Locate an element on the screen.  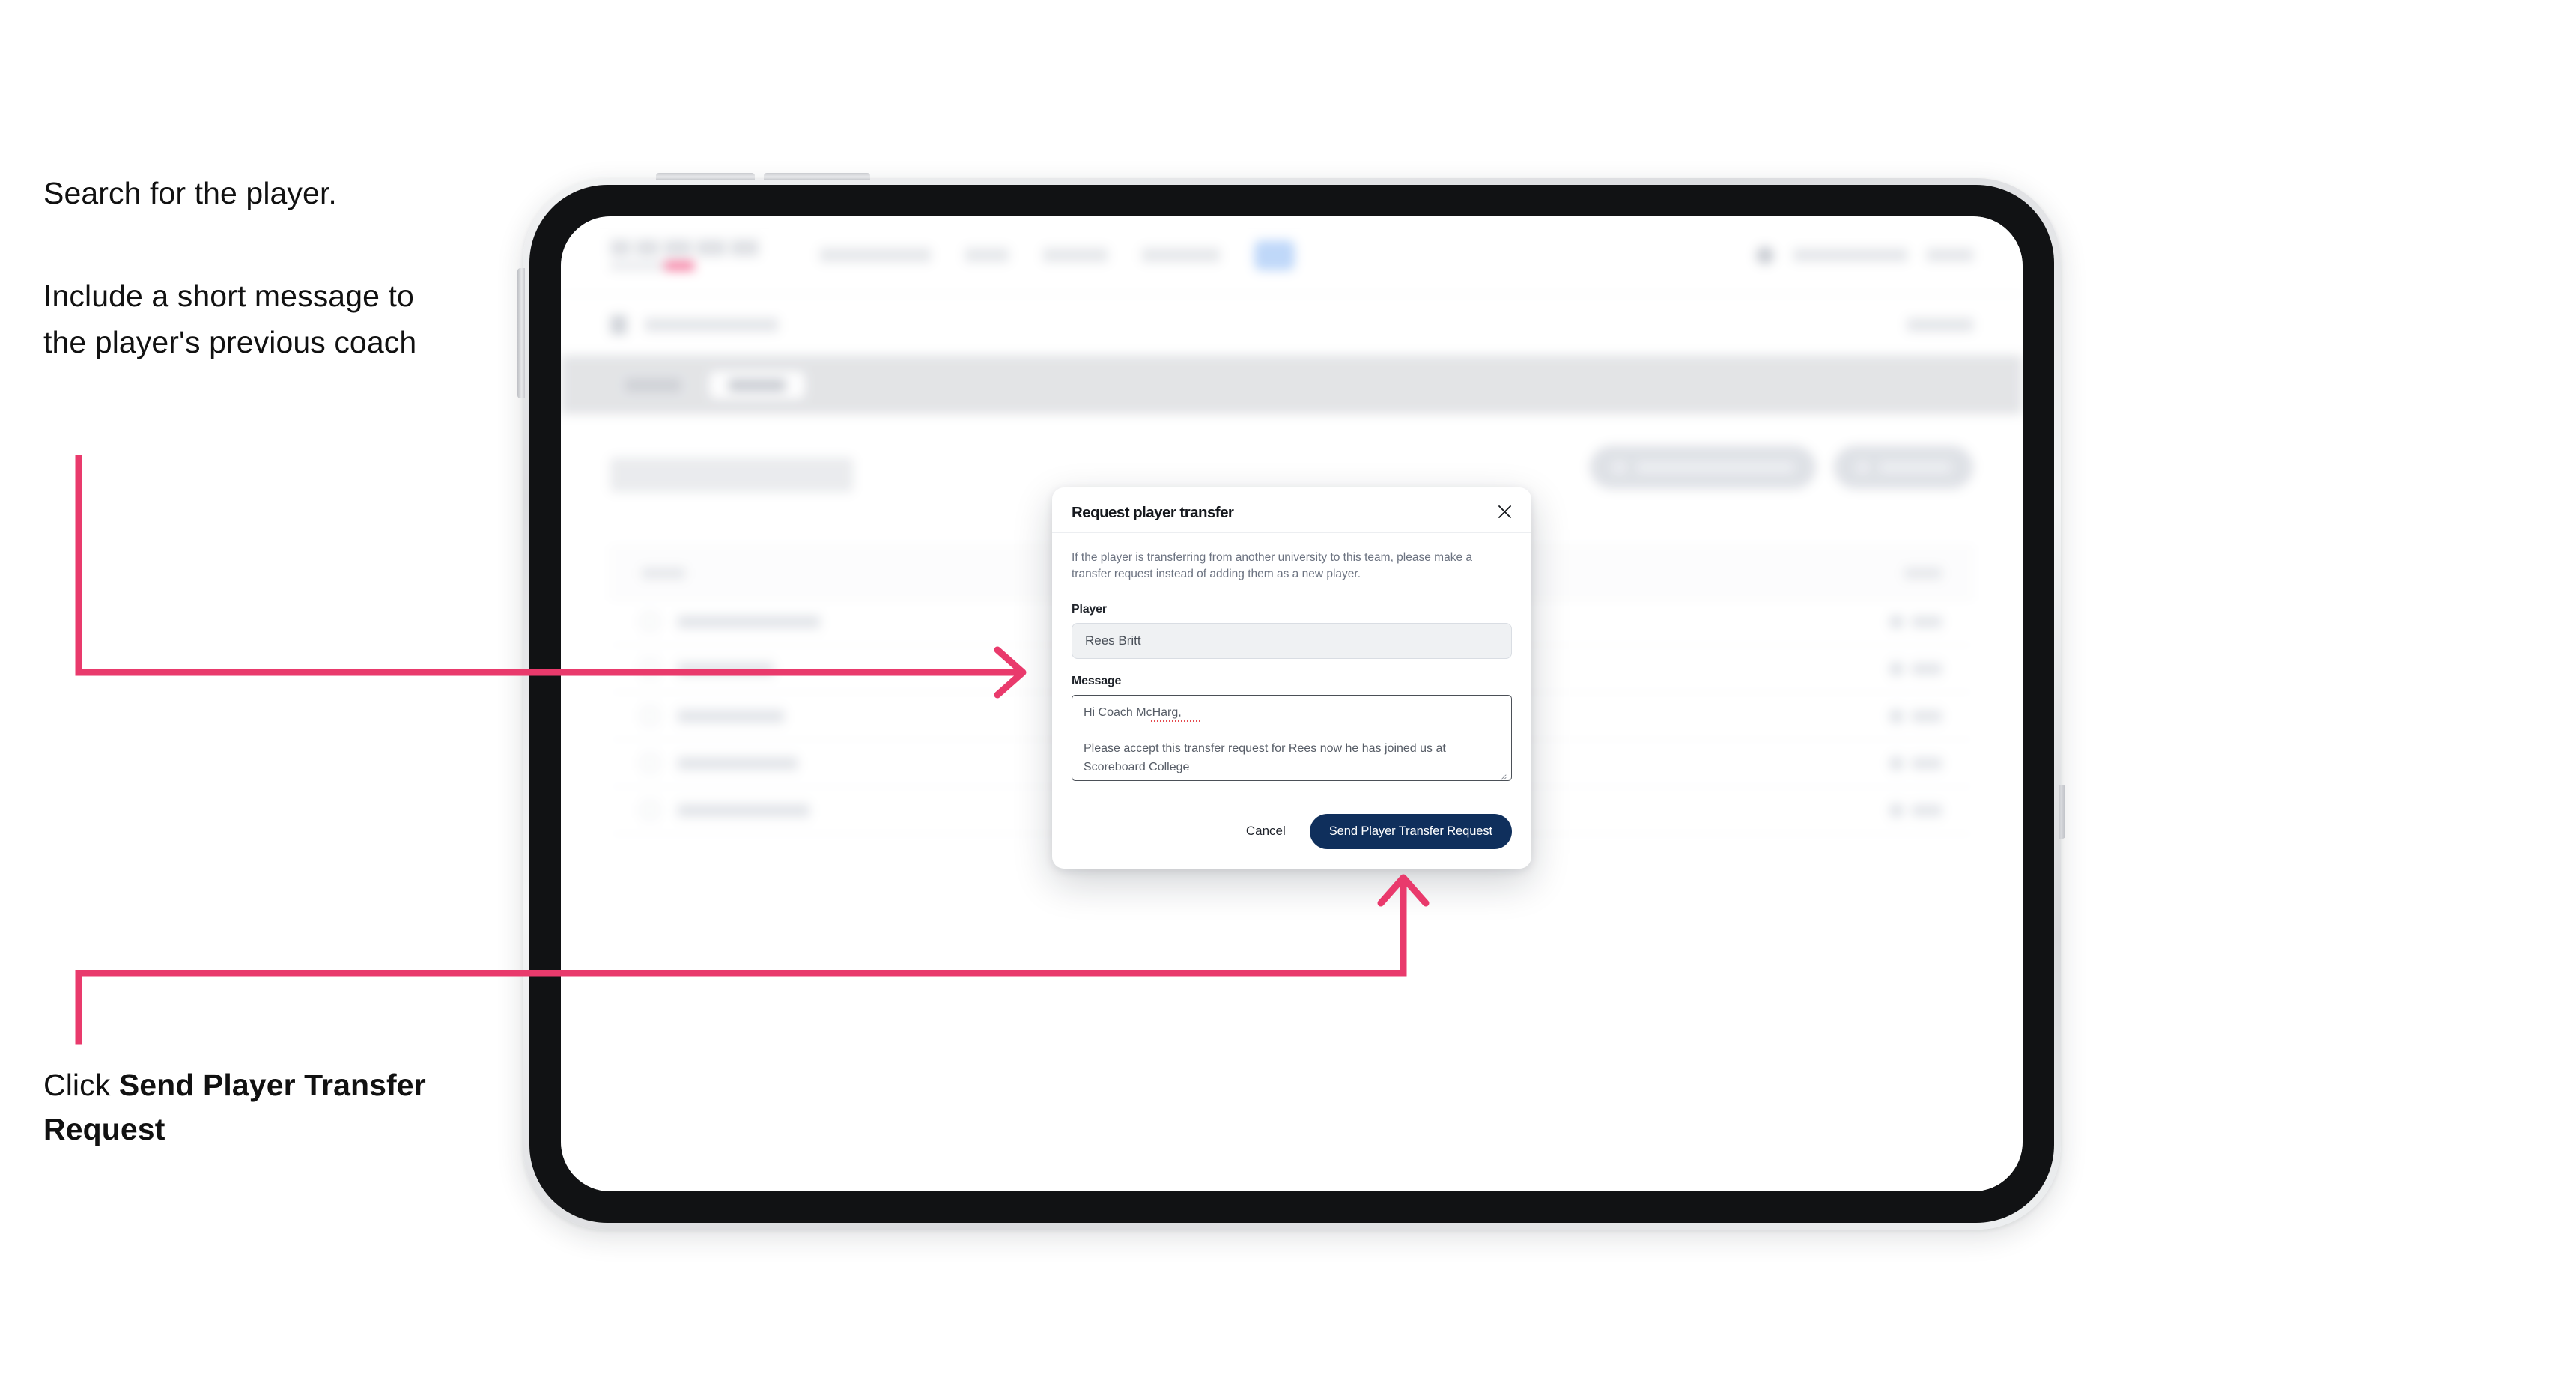
send-player-transfer-request-button: Send Player Transfer Request is located at coordinates (1410, 831).